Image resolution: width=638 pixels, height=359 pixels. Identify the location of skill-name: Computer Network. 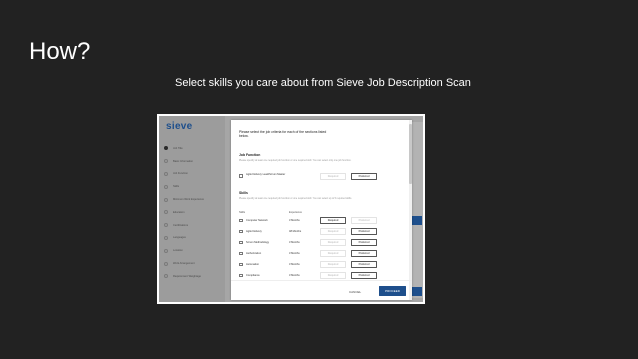
(257, 220).